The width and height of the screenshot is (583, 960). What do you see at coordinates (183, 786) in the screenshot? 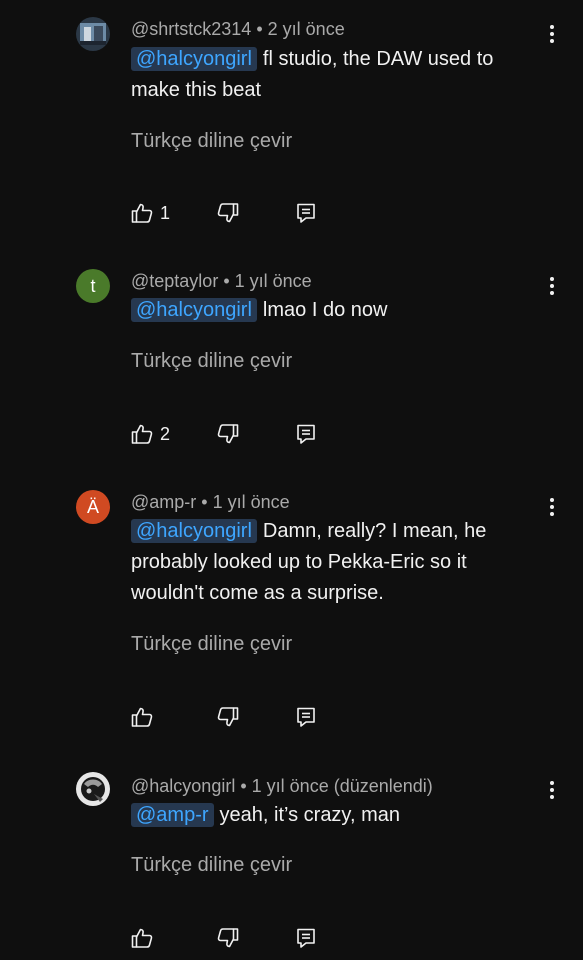
I see `comment-author: @halcyongirl` at bounding box center [183, 786].